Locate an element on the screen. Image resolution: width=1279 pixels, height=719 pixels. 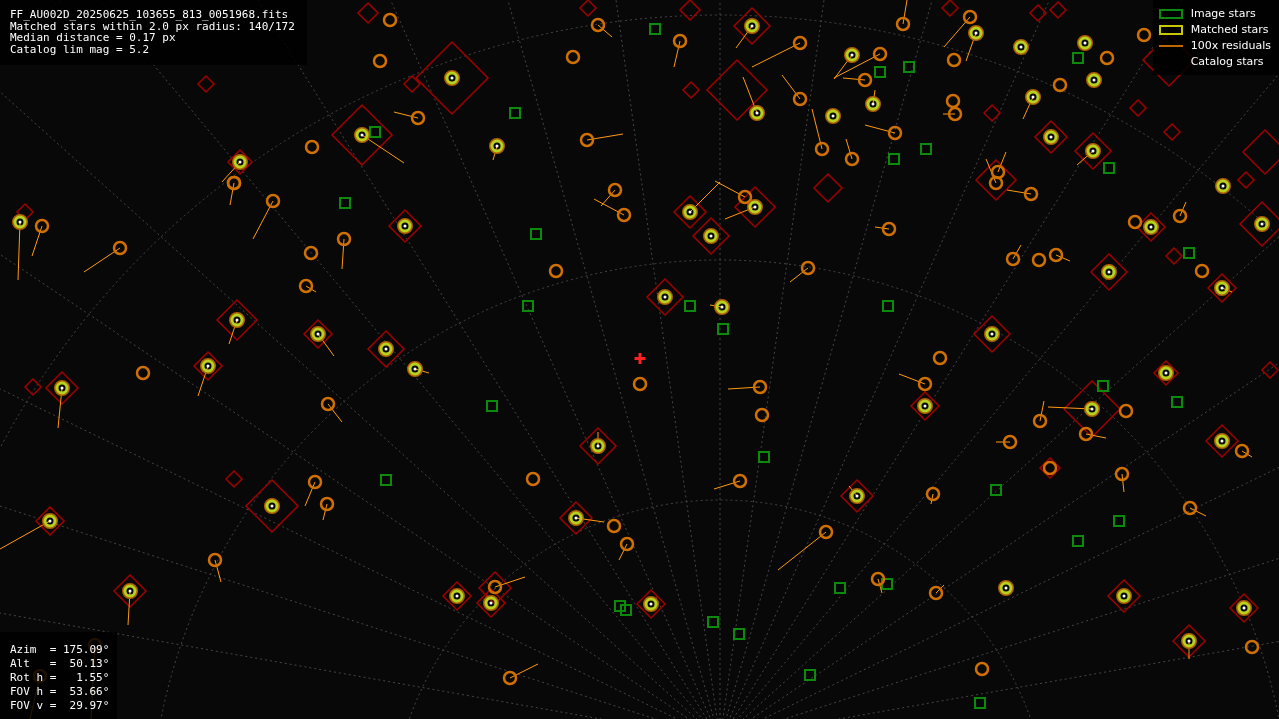
residual-line-icon is located at coordinates (1170, 45).